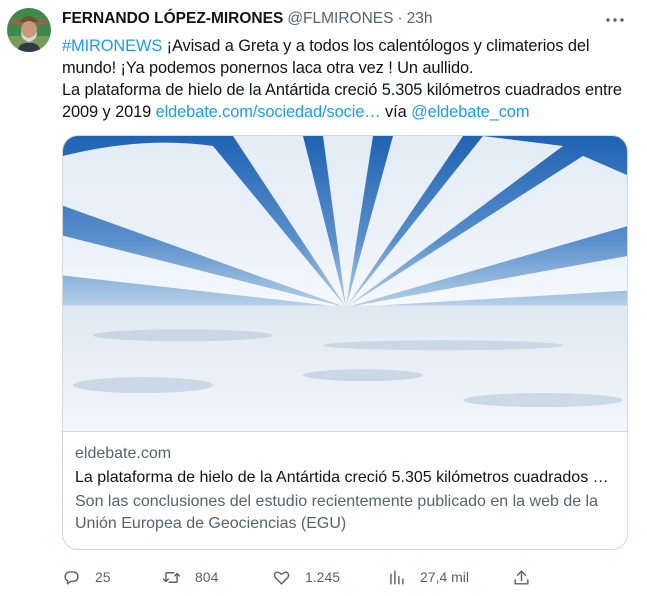 This screenshot has width=647, height=596. What do you see at coordinates (29, 30) in the screenshot?
I see `avatar` at bounding box center [29, 30].